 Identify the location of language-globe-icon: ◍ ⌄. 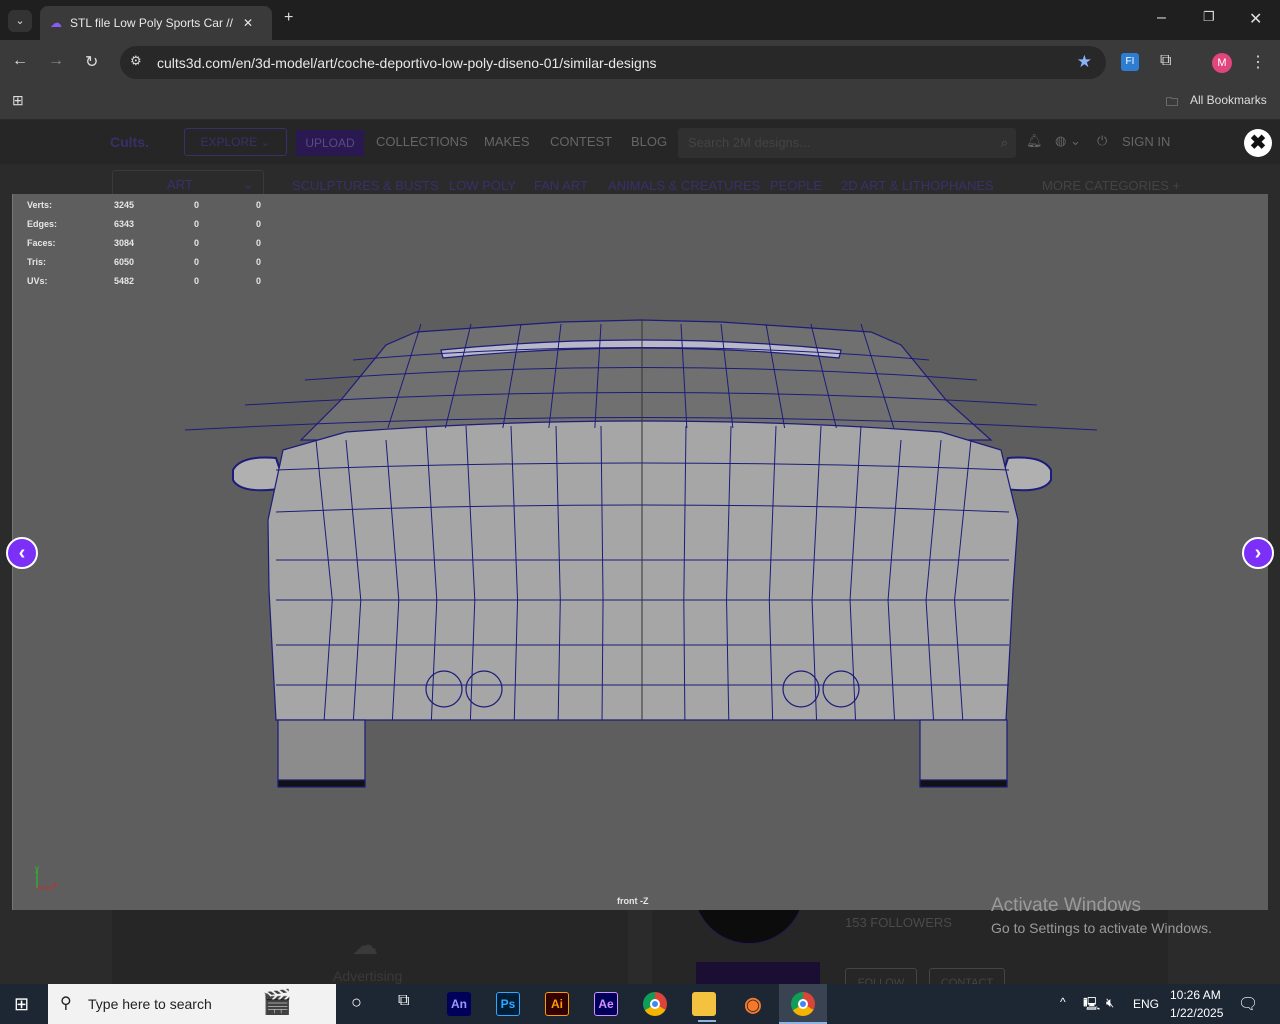
(1068, 141).